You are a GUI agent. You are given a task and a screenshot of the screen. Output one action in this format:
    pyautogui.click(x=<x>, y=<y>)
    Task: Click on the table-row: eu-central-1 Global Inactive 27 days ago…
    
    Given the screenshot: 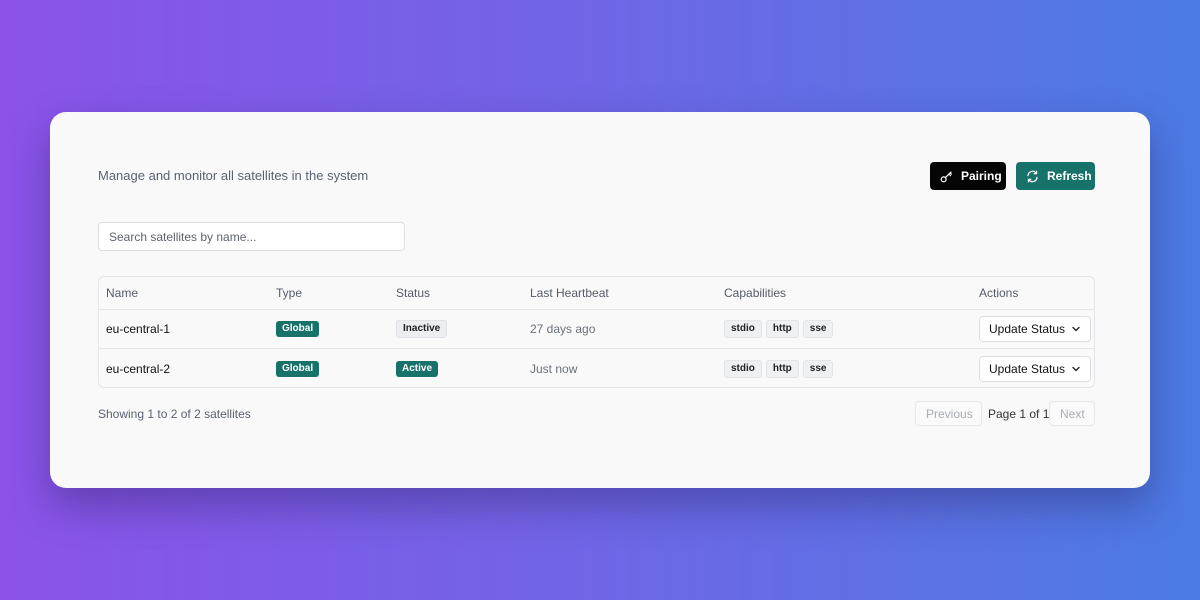 What is the action you would take?
    pyautogui.click(x=596, y=329)
    